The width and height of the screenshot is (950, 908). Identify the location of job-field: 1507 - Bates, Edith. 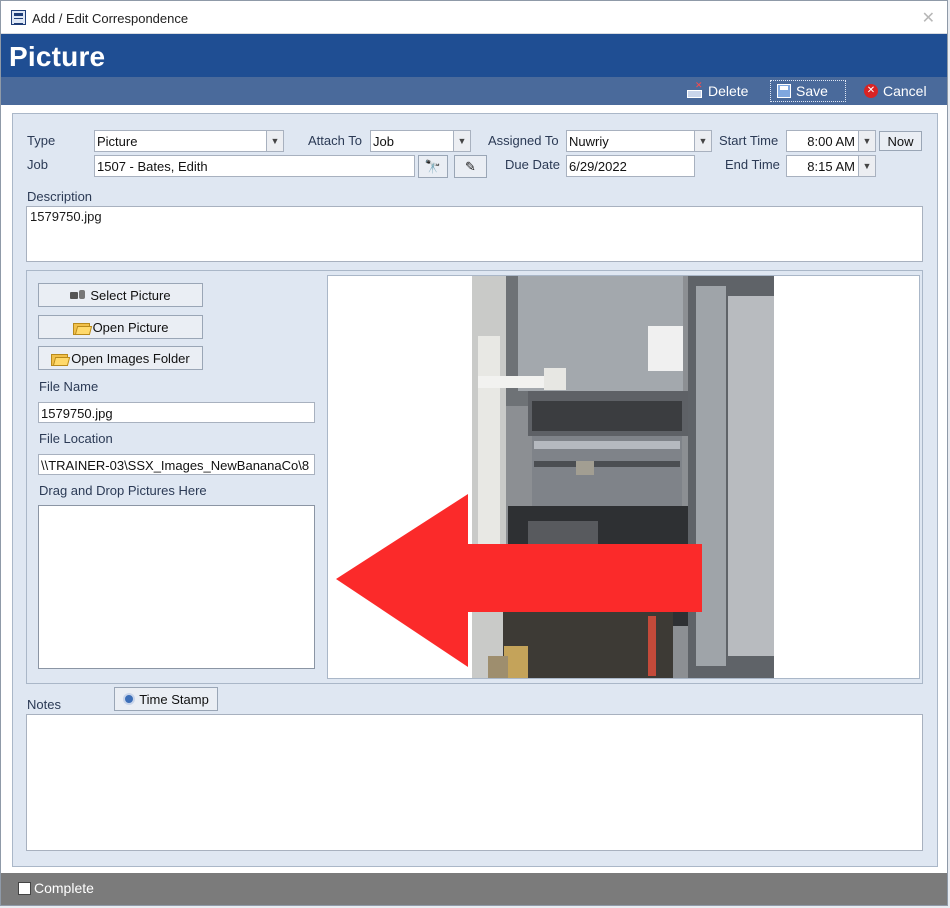
(254, 166).